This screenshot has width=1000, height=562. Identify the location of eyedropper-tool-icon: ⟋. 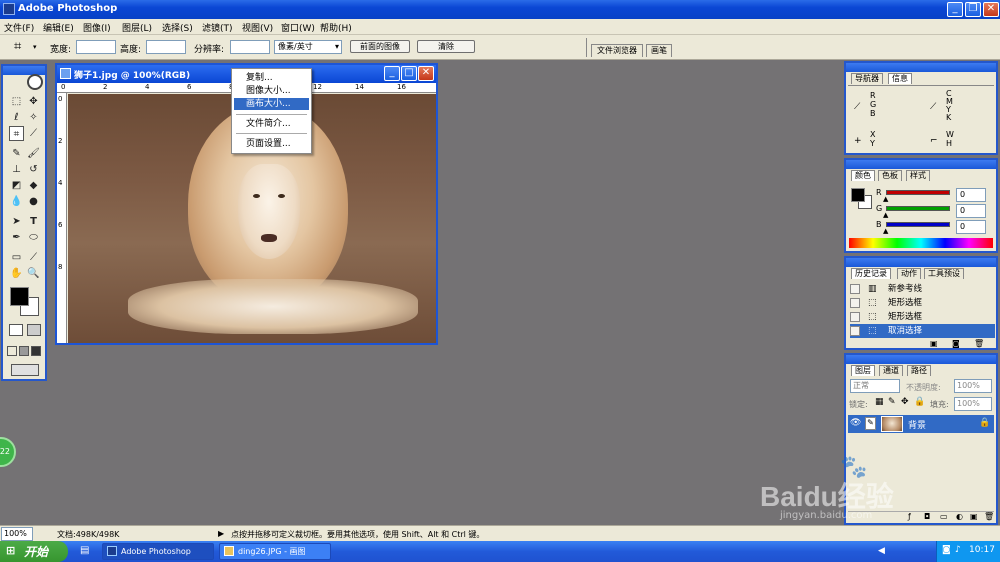
(33, 257).